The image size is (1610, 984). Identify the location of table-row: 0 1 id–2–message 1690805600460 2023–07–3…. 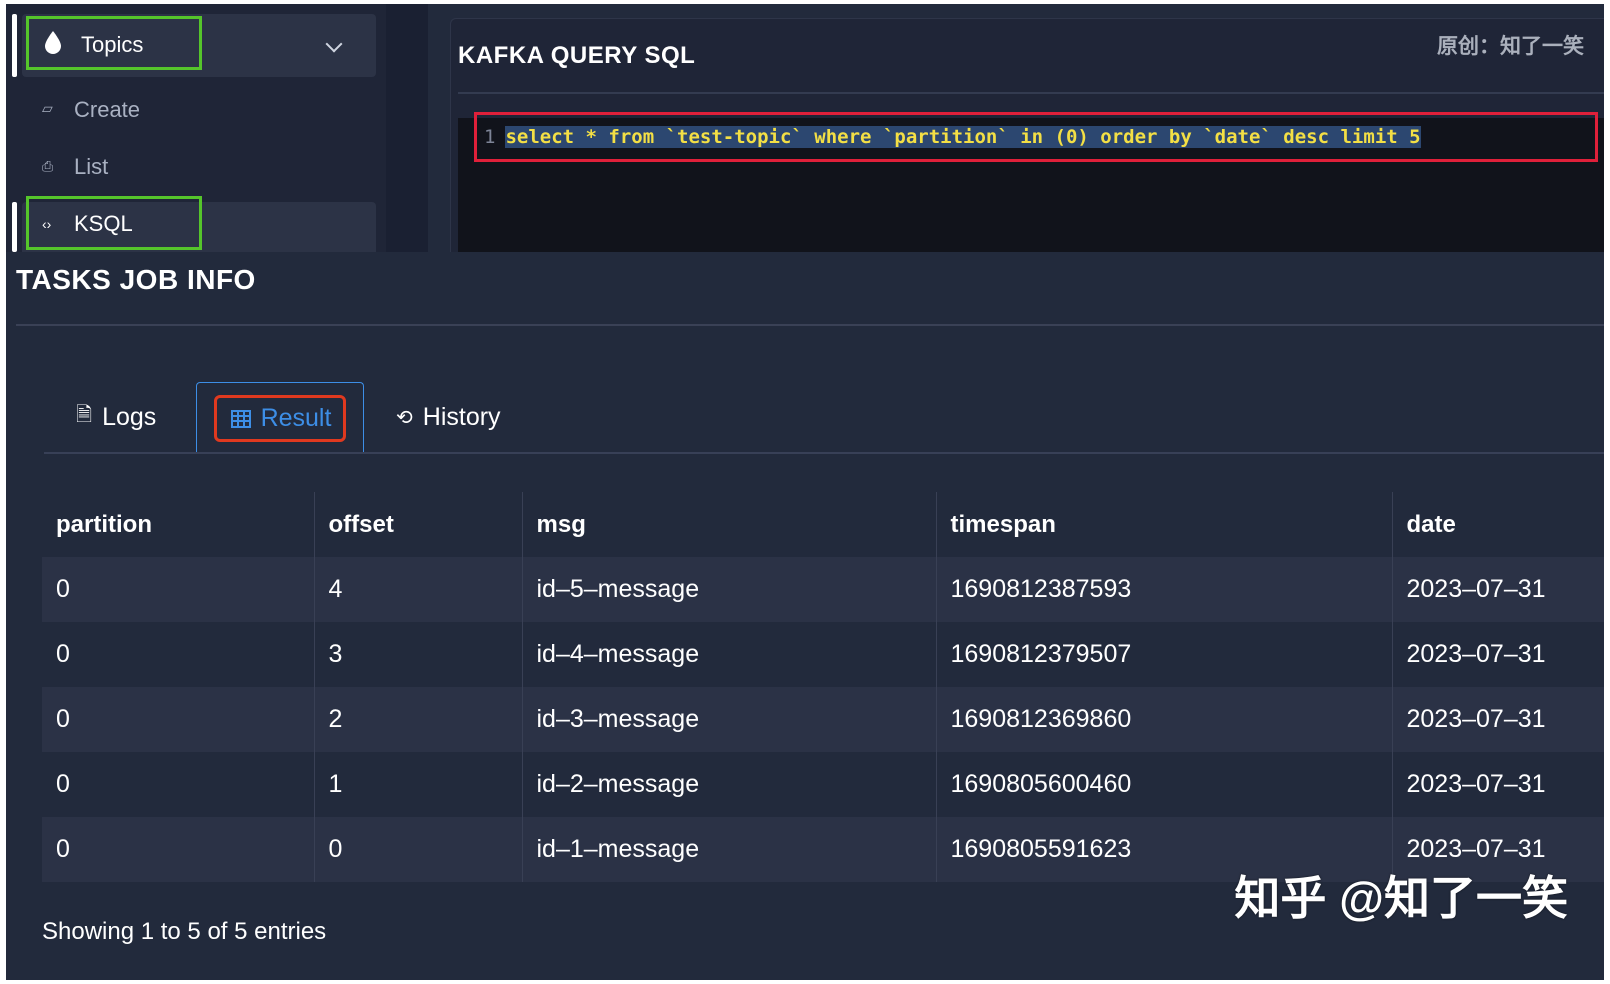
(823, 784).